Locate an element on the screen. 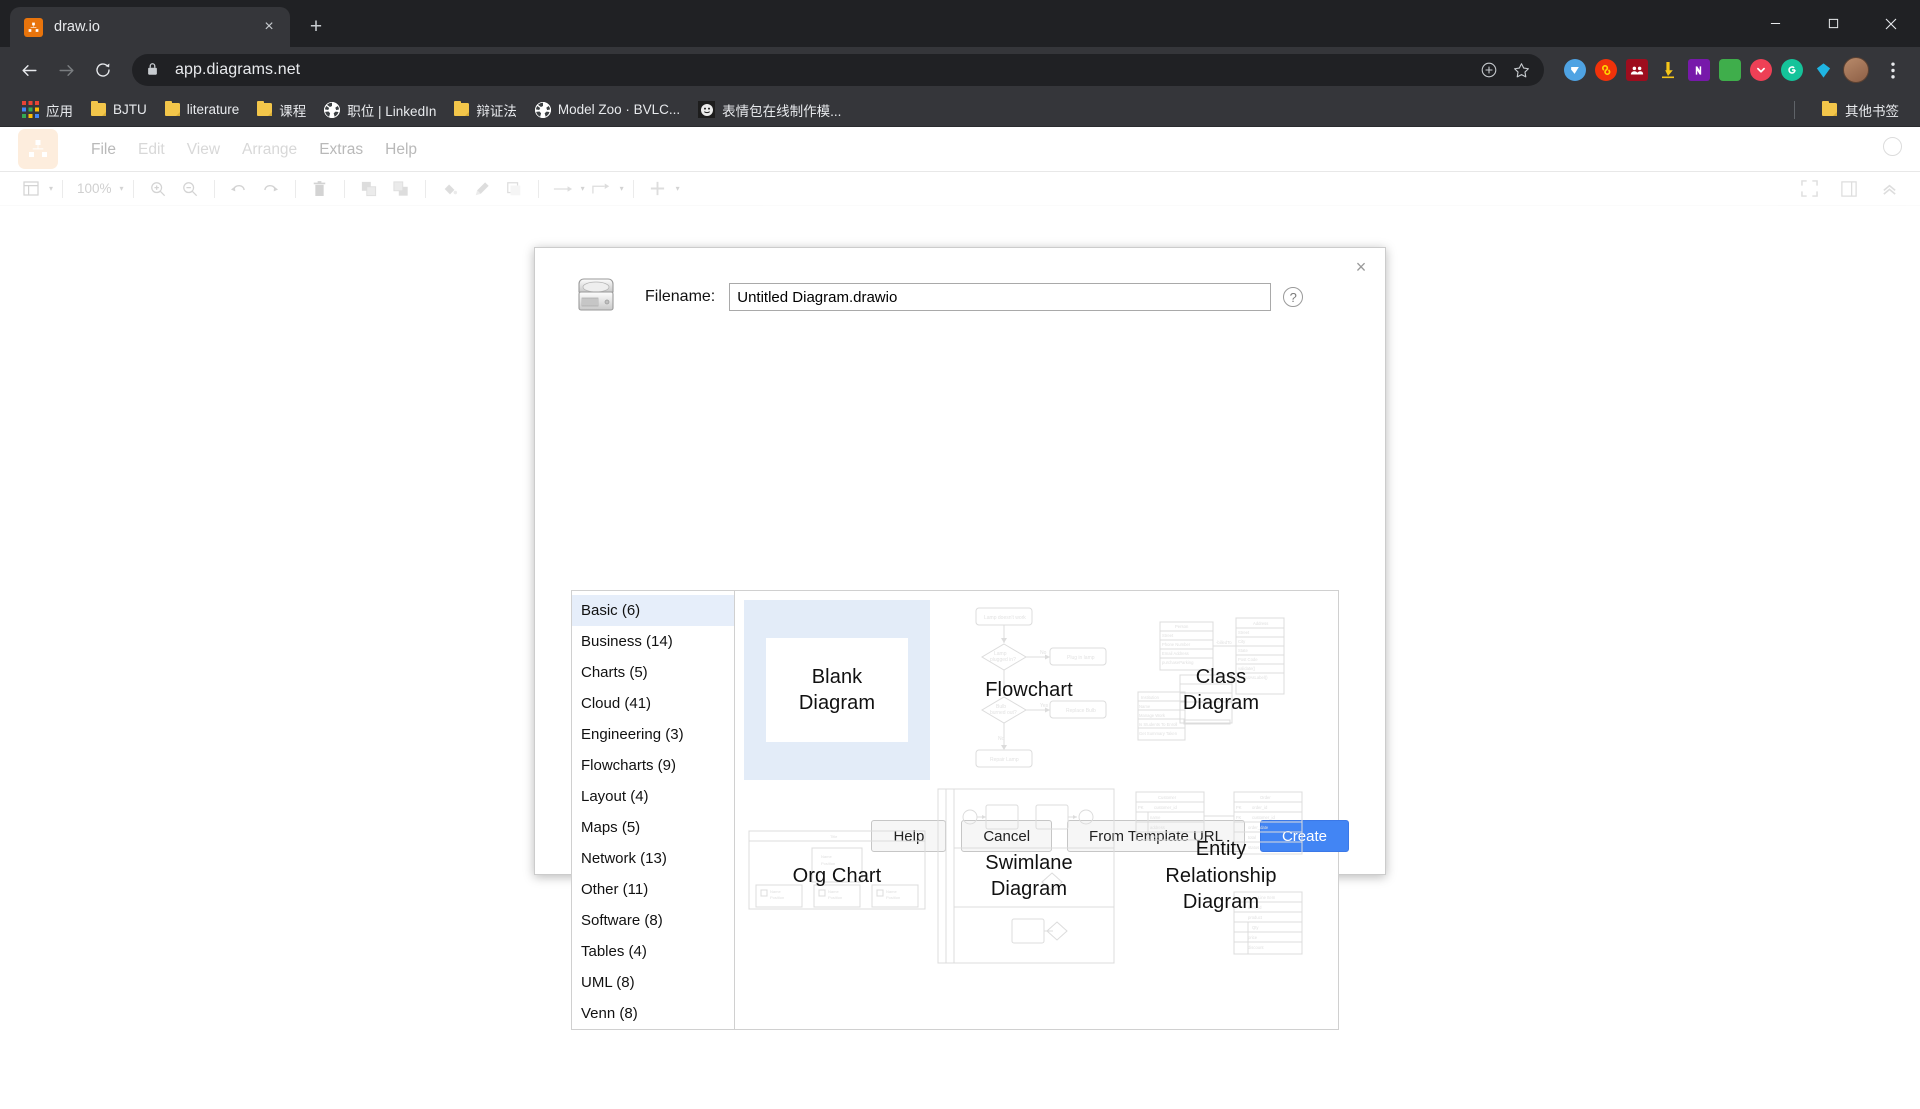 This screenshot has width=1920, height=1109. category-item-software: Software (8) is located at coordinates (653, 920).